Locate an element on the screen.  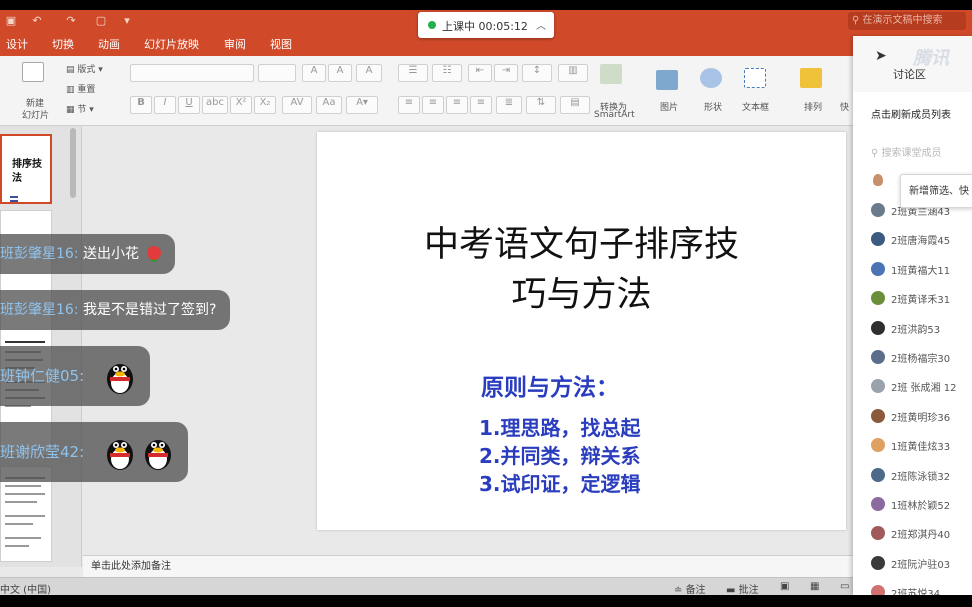
numbering-button: ☷ is located at coordinates (447, 73).